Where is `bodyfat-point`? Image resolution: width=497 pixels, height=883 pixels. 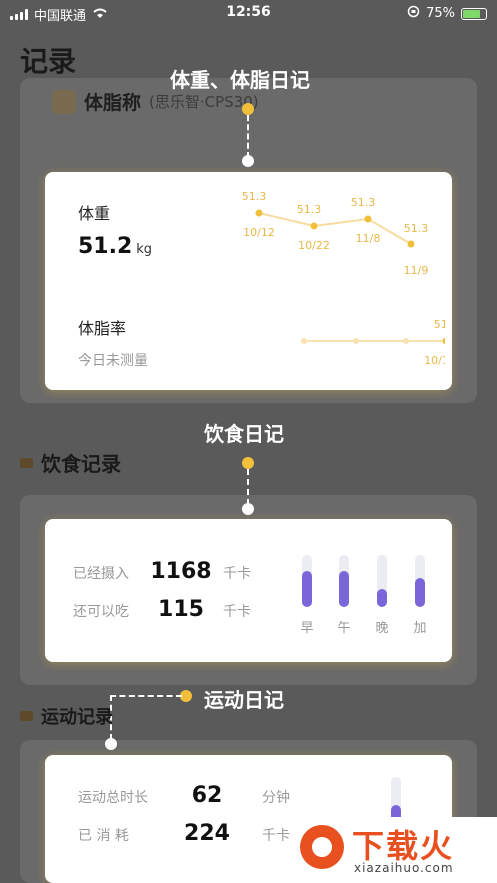
bodyfat-point is located at coordinates (443, 341).